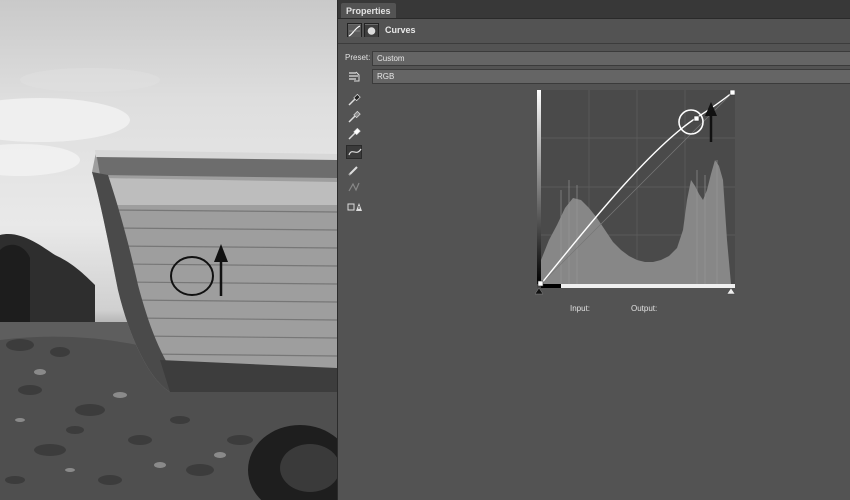 This screenshot has width=850, height=500. Describe the element at coordinates (731, 291) in the screenshot. I see `white-point-slider` at that location.